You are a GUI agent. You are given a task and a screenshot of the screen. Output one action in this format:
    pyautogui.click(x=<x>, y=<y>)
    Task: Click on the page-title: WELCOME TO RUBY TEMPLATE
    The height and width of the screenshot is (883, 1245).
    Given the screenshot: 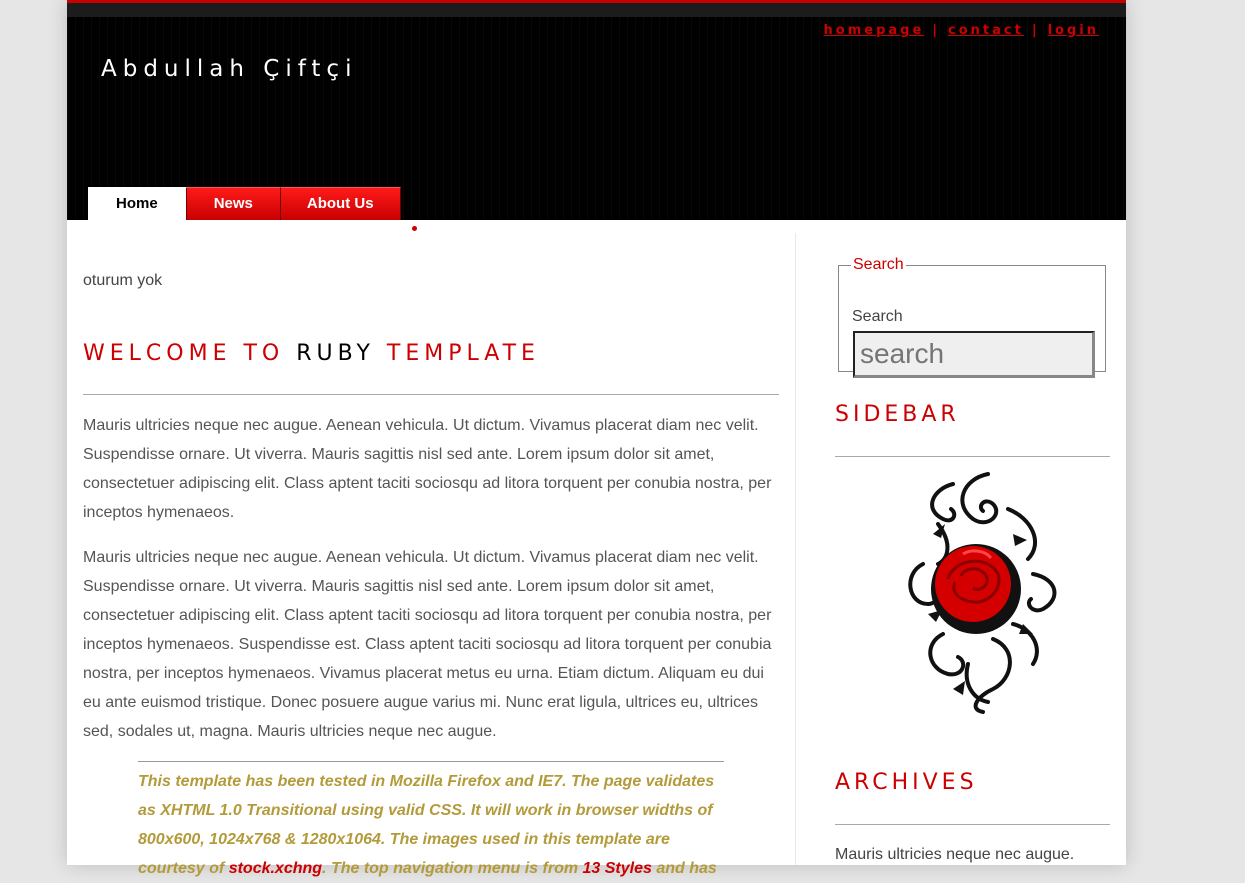 What is the action you would take?
    pyautogui.click(x=311, y=353)
    